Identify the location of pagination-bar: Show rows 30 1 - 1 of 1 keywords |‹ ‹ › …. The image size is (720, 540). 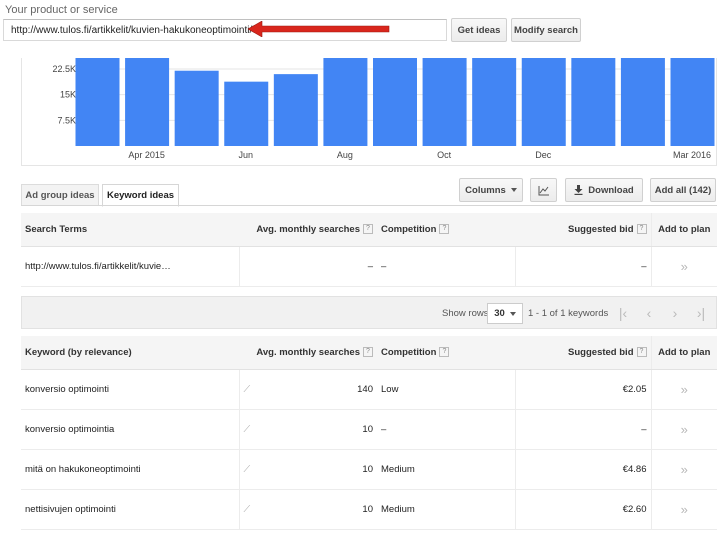
(369, 312).